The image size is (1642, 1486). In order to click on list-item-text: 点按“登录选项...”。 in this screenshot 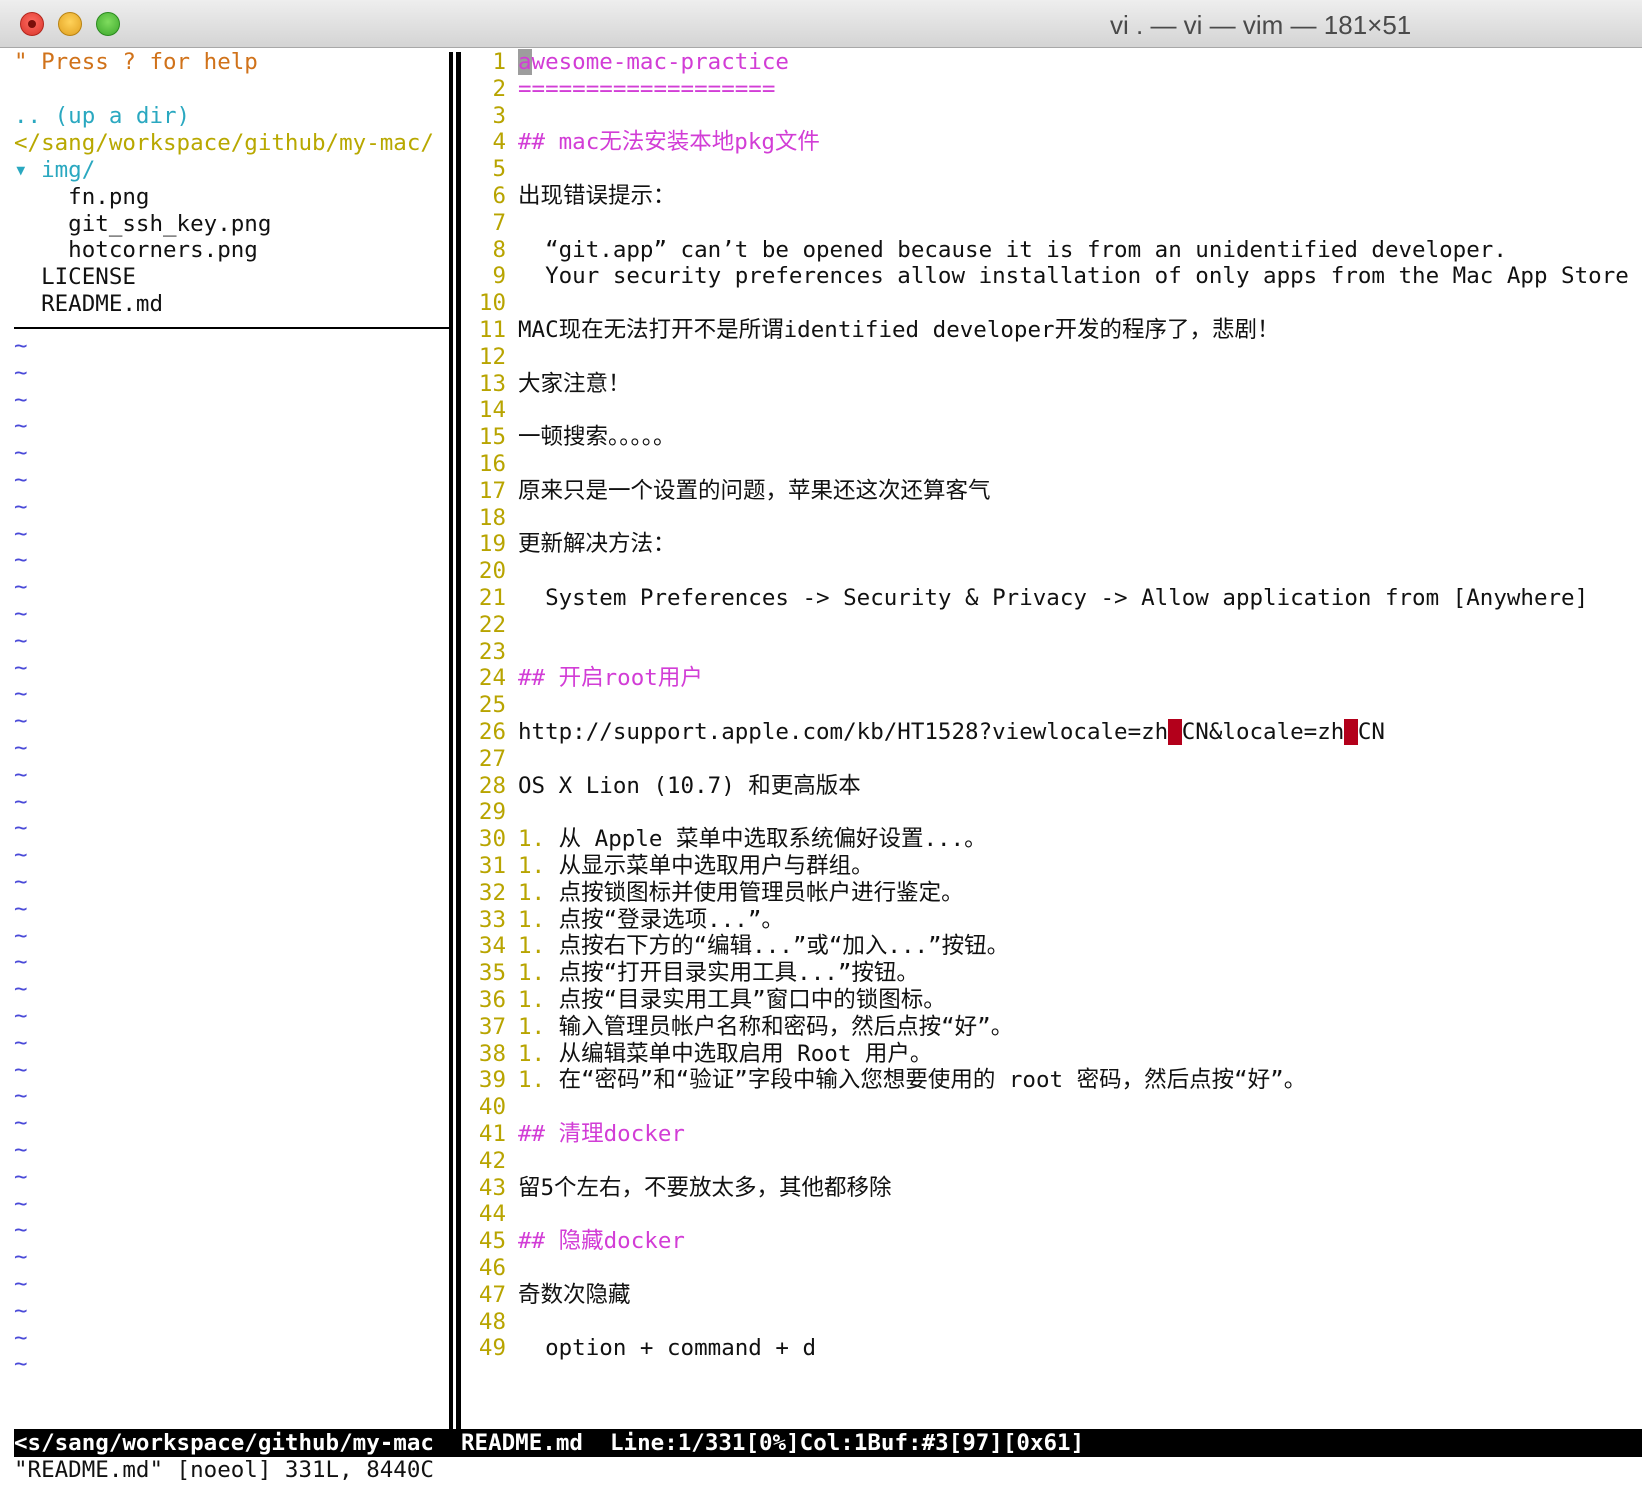, I will do `click(664, 919)`.